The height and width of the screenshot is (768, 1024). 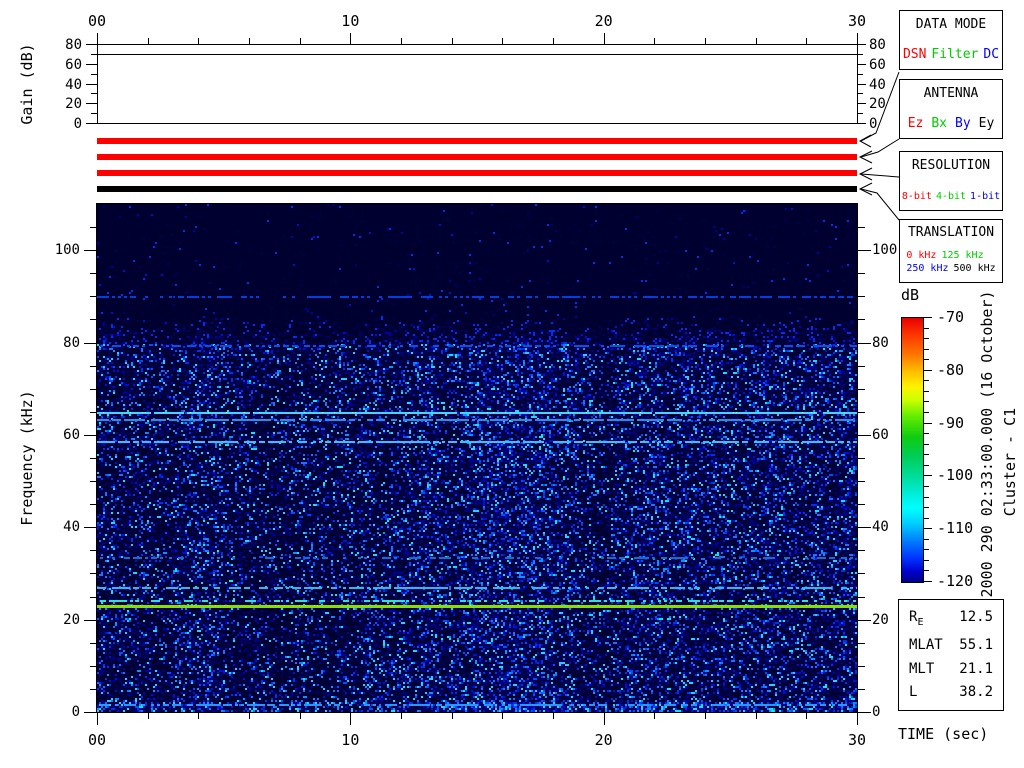 I want to click on translation-bar, so click(x=477, y=189).